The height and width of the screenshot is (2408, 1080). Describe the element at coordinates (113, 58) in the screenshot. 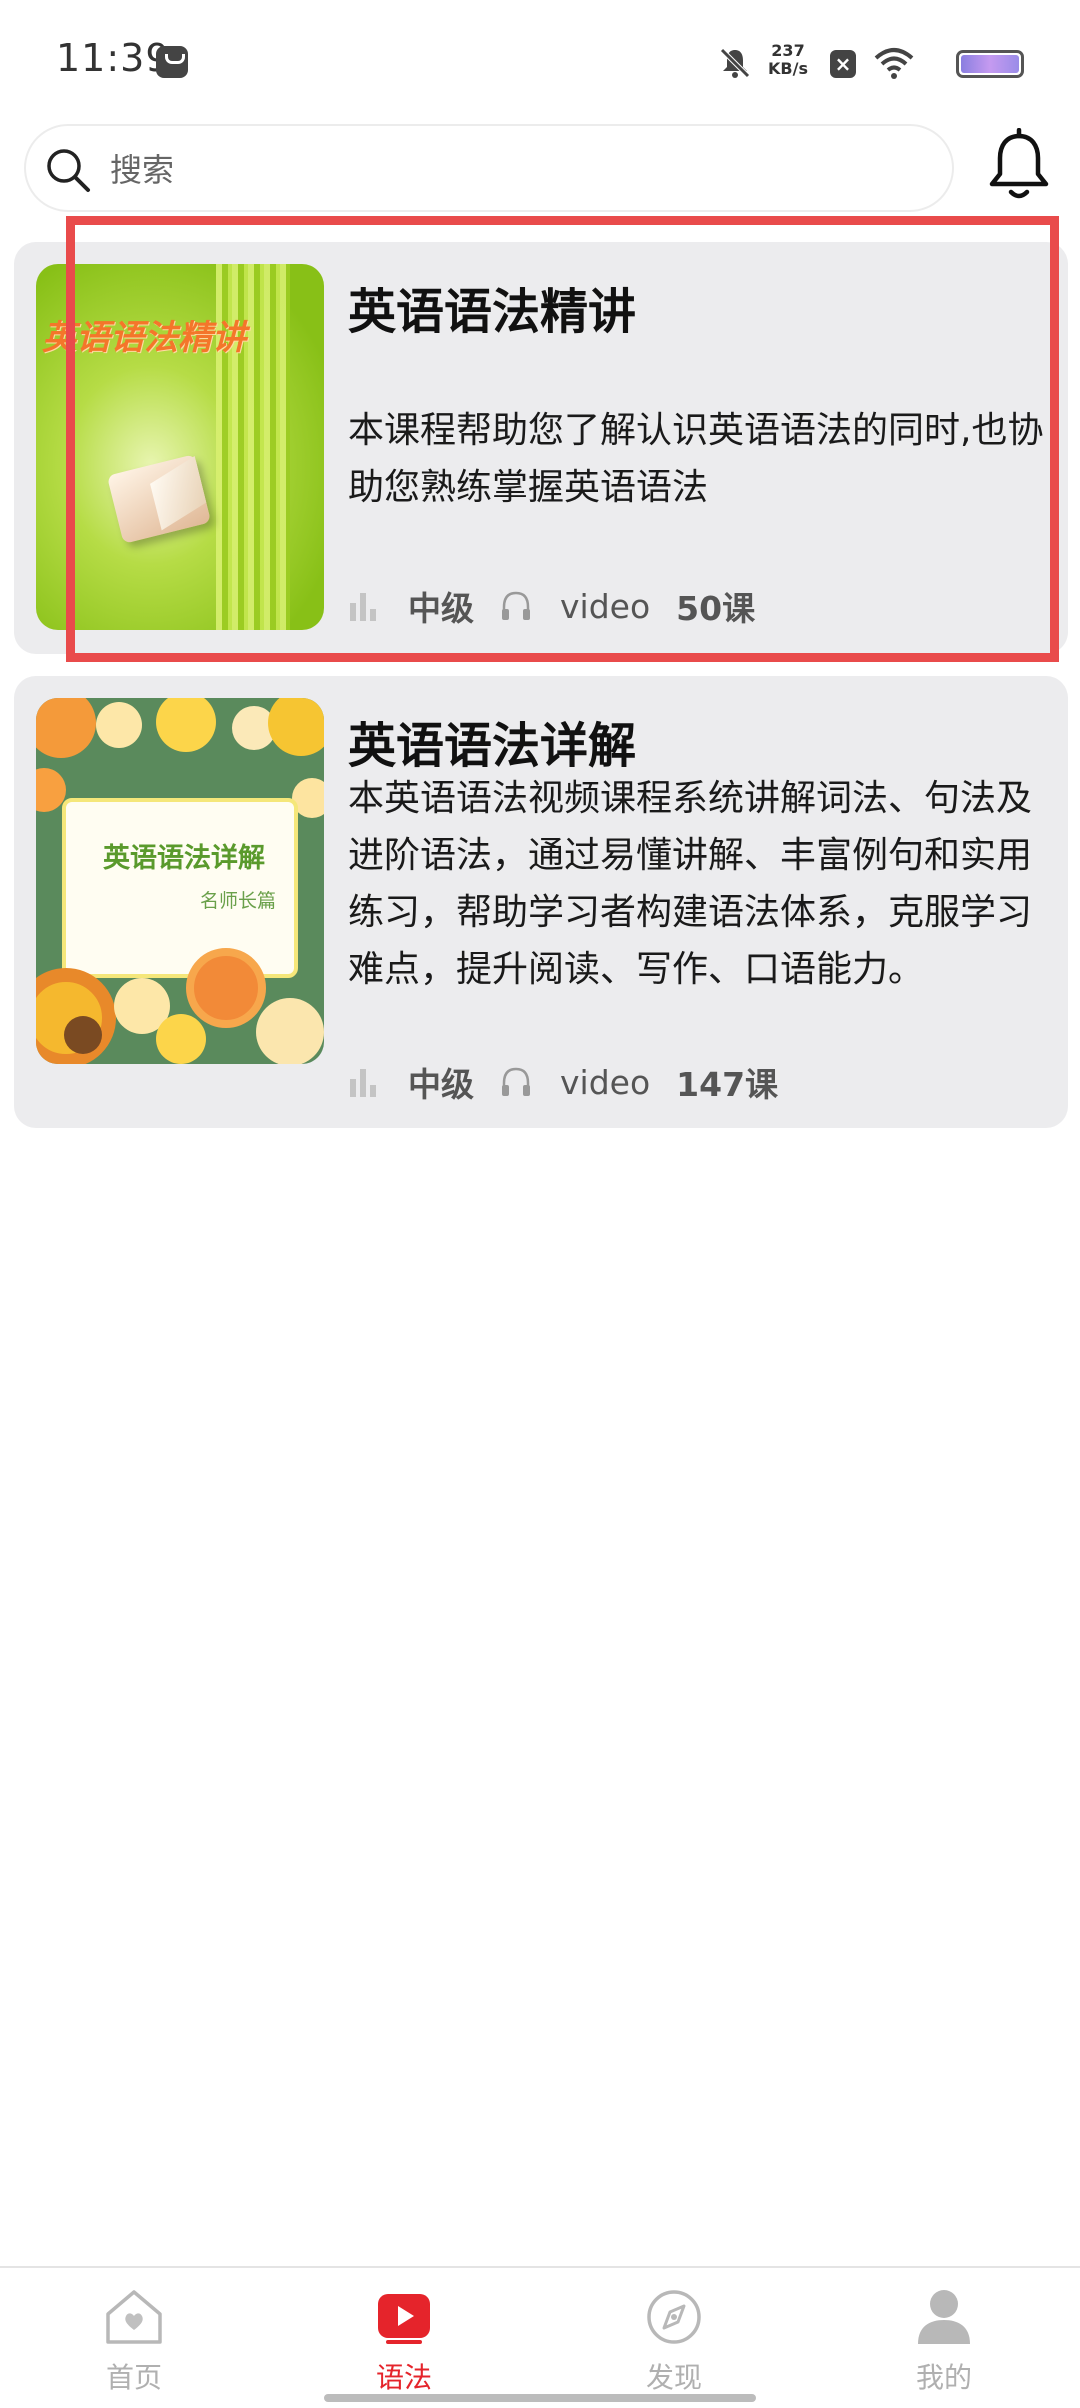

I see `status-time: 11:39` at that location.